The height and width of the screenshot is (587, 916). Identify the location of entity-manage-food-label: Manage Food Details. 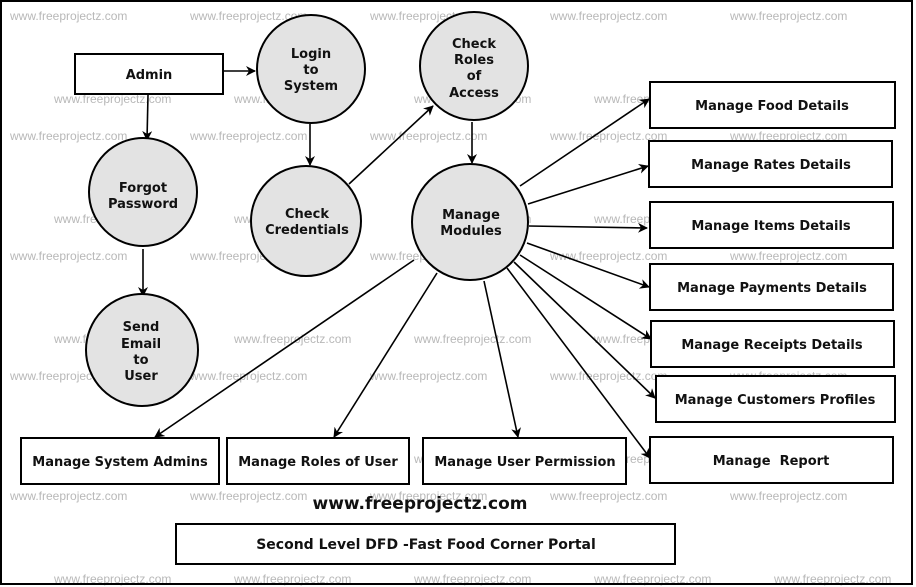
(772, 106).